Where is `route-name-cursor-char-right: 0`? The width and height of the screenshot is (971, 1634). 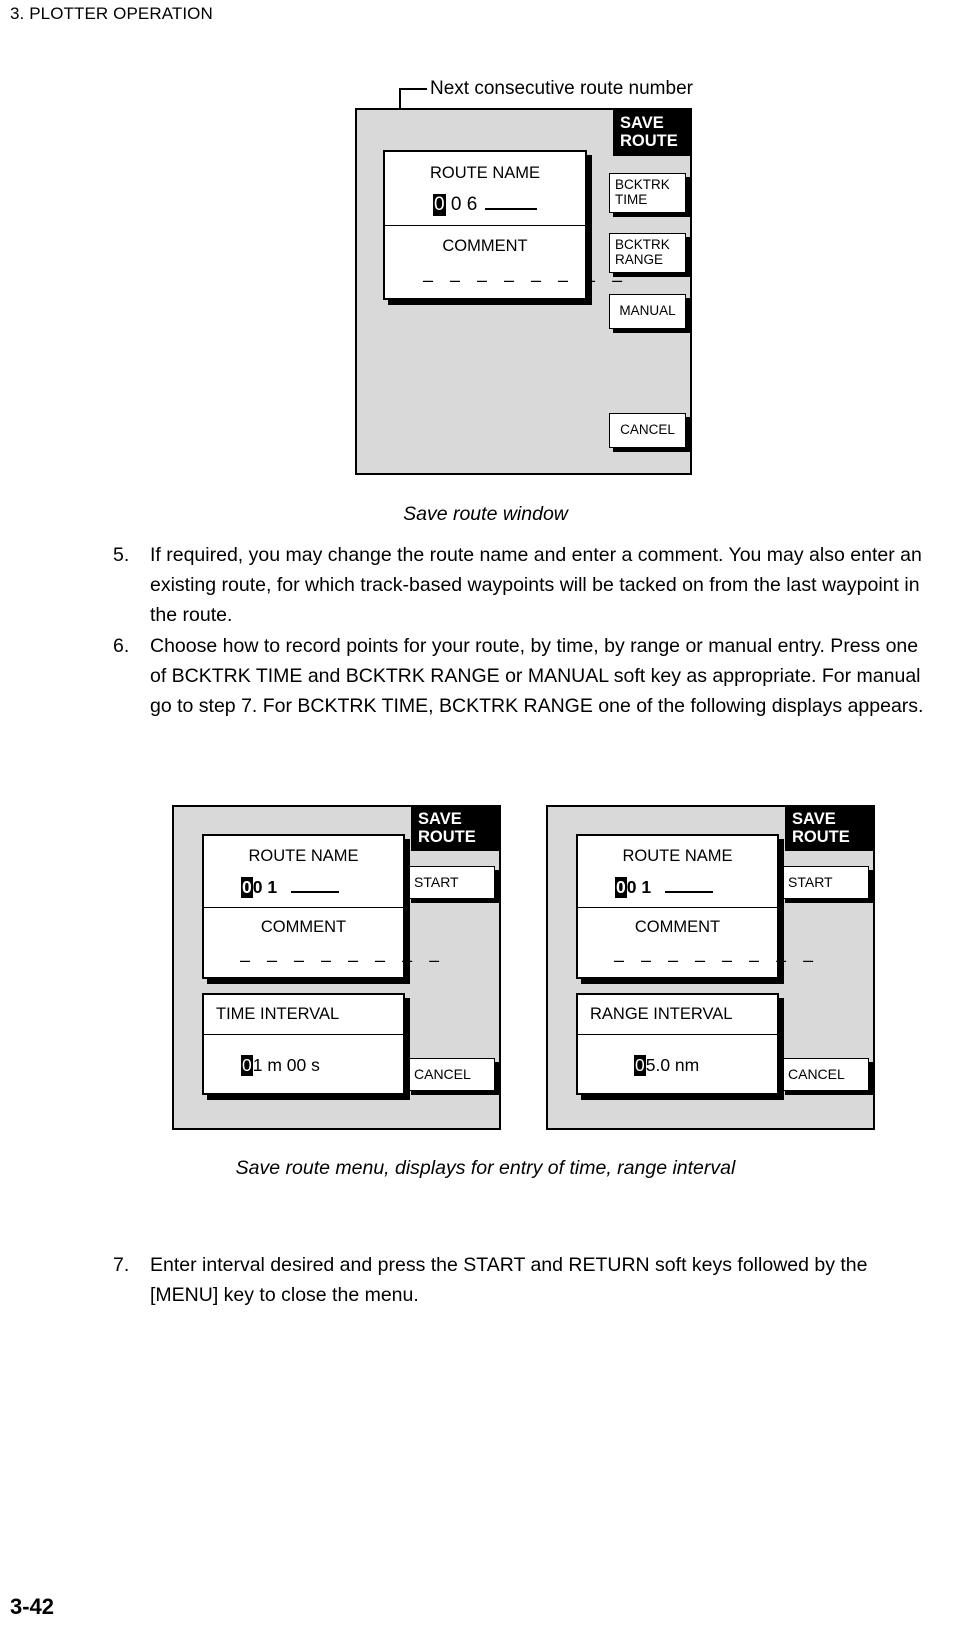
route-name-cursor-char-right: 0 is located at coordinates (621, 887).